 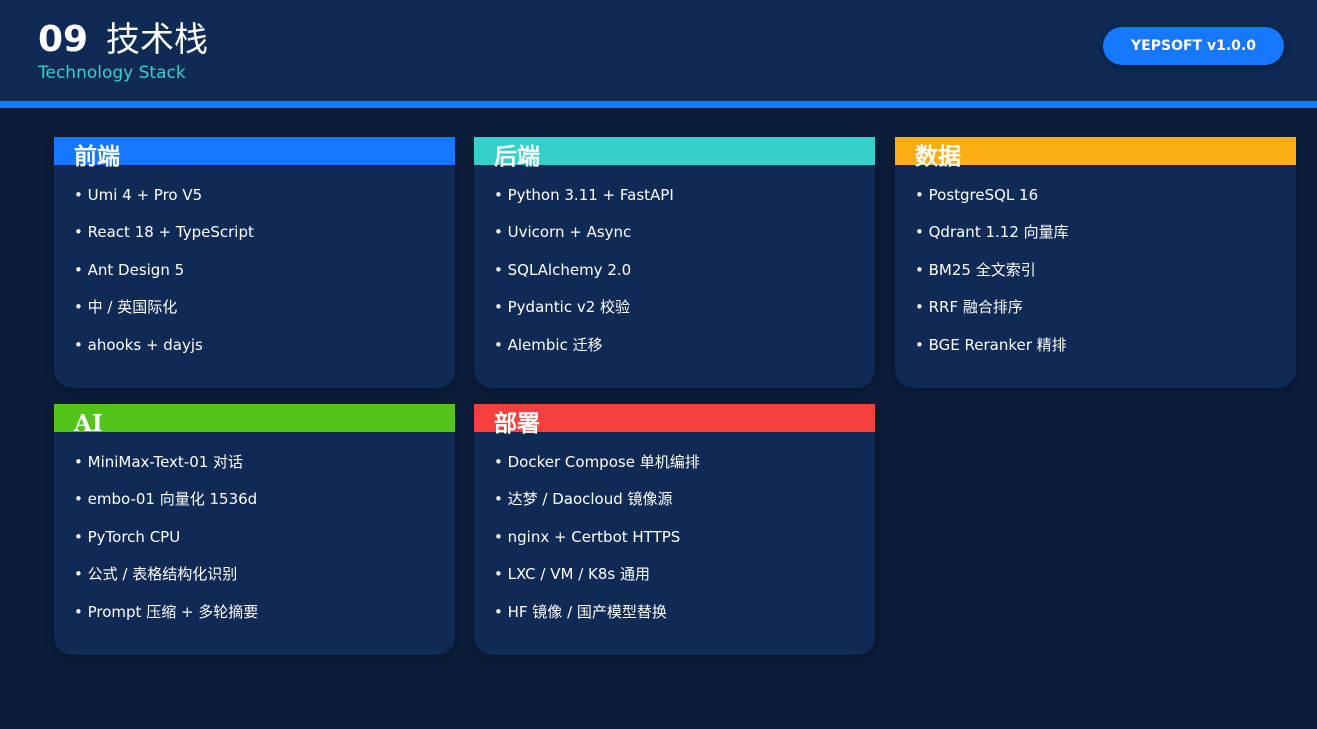 I want to click on card-title: AI, so click(x=88, y=423).